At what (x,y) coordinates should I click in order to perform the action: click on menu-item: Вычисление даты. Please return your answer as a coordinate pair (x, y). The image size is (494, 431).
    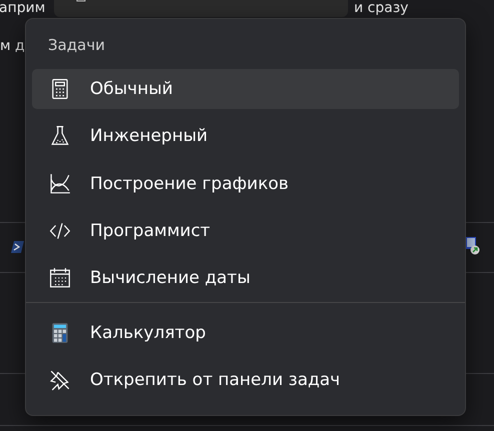
    Looking at the image, I should click on (245, 278).